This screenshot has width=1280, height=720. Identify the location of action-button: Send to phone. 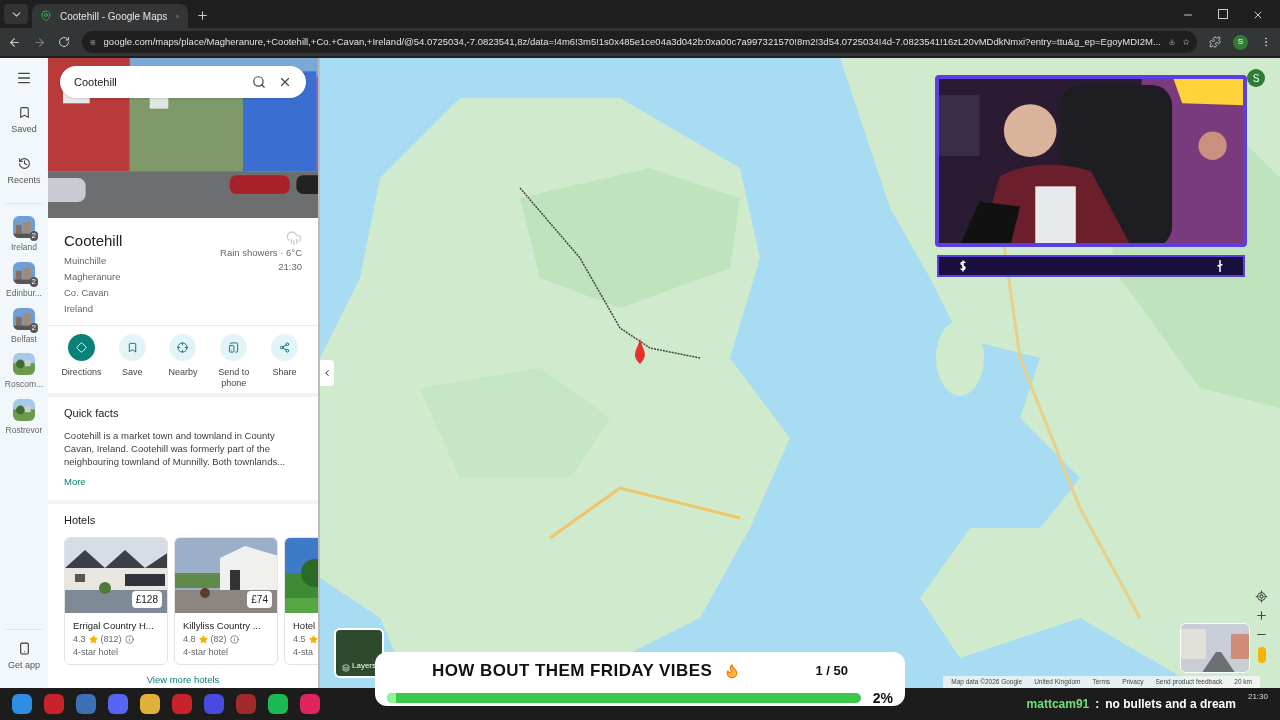
(233, 361).